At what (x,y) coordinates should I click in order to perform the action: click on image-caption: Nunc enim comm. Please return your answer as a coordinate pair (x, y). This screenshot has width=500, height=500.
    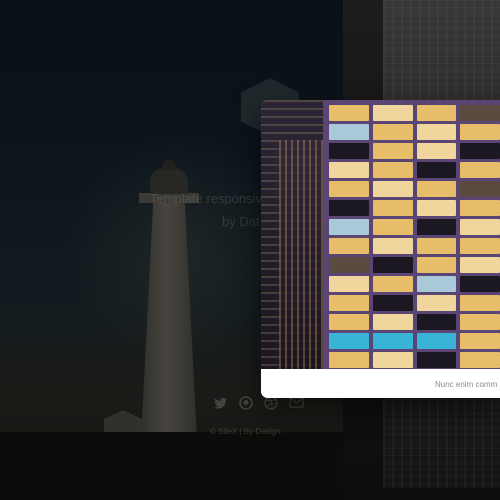
    Looking at the image, I should click on (466, 384).